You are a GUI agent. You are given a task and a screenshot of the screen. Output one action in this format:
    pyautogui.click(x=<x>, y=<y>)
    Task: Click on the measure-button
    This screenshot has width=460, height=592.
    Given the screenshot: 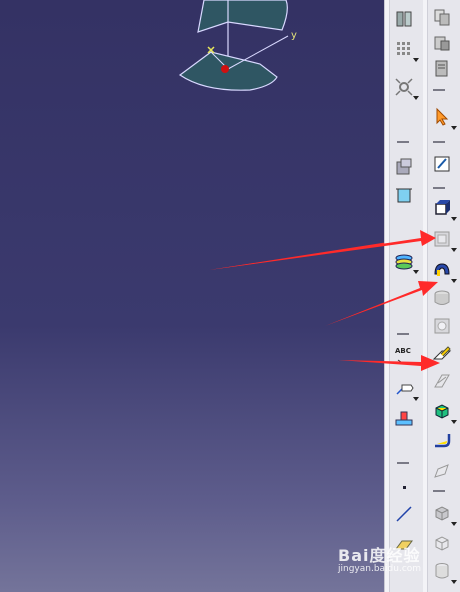 What is the action you would take?
    pyautogui.click(x=404, y=418)
    